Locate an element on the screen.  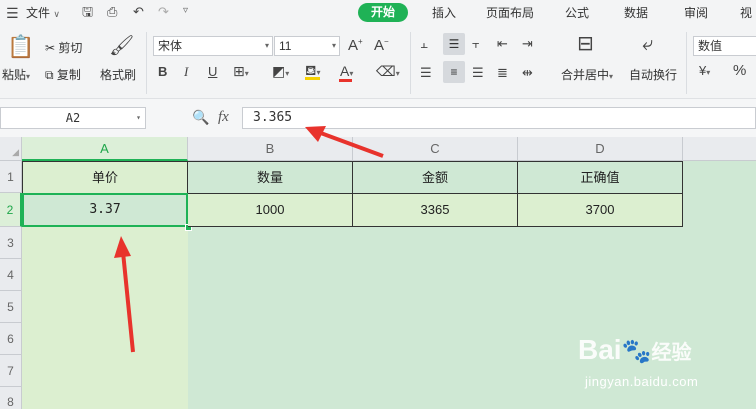
arrow-to-formula is located at coordinates (344, 142).